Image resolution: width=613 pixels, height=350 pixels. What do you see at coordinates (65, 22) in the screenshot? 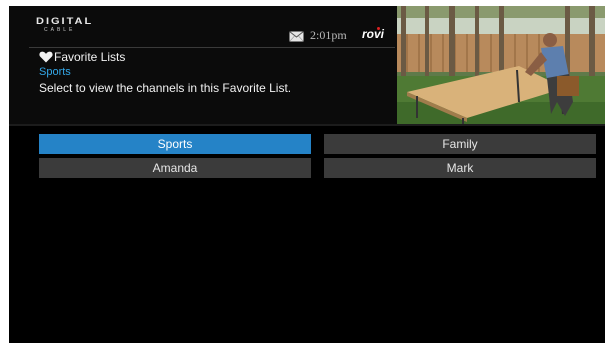
I see `logo-main-text: DIGITAL` at bounding box center [65, 22].